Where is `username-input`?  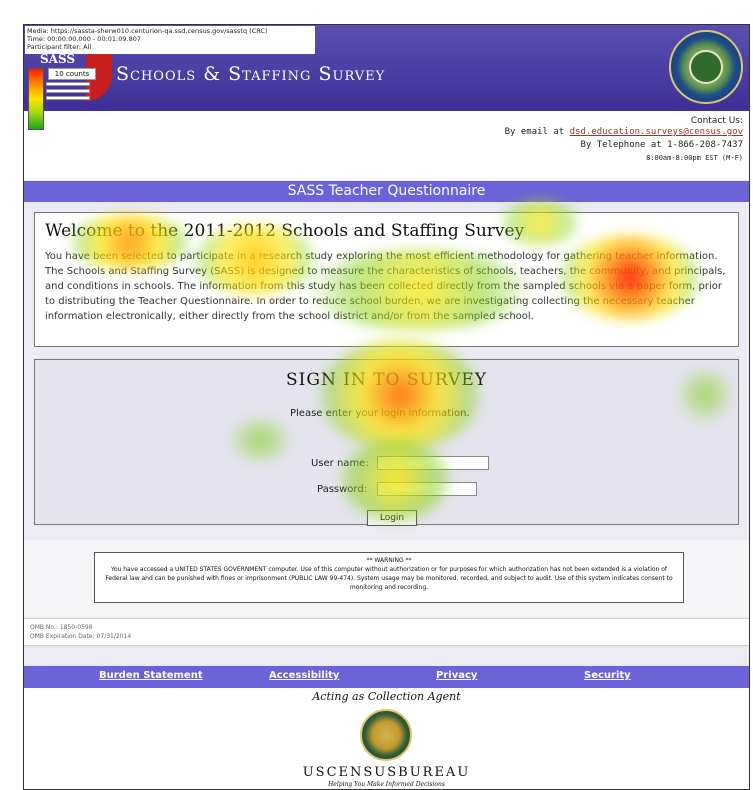
username-input is located at coordinates (433, 463).